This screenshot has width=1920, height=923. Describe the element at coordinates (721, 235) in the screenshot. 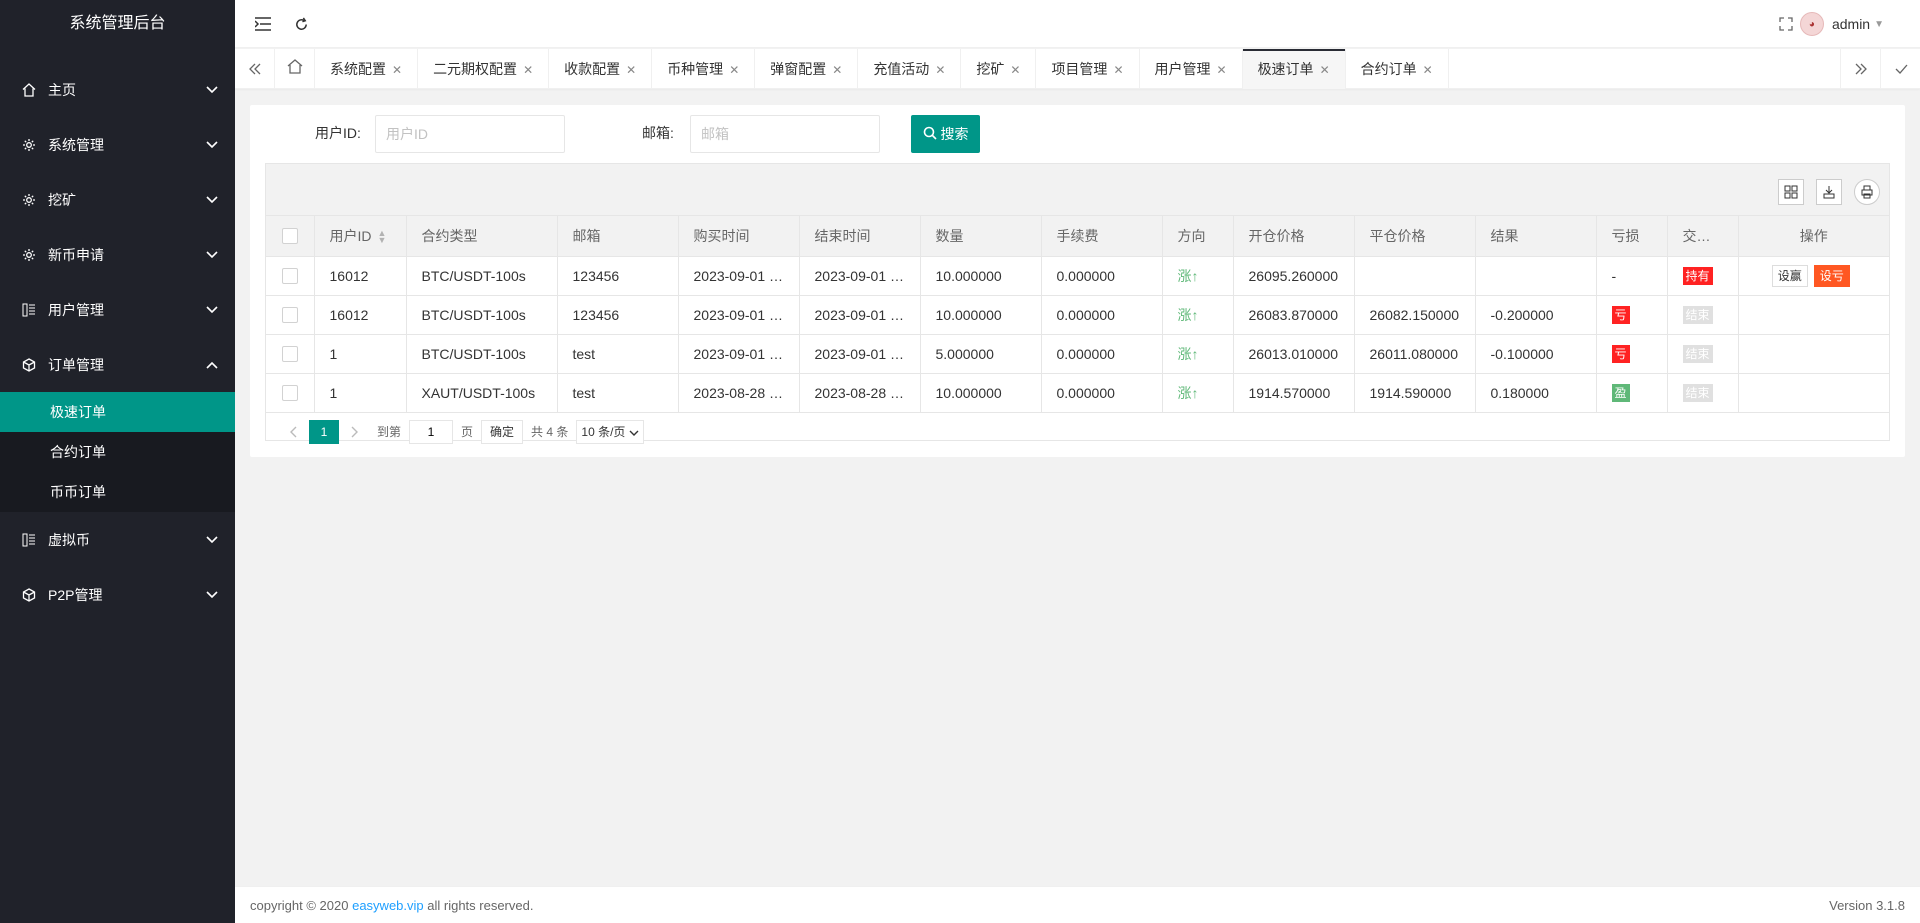

I see `column-header-label: 购买时间` at that location.